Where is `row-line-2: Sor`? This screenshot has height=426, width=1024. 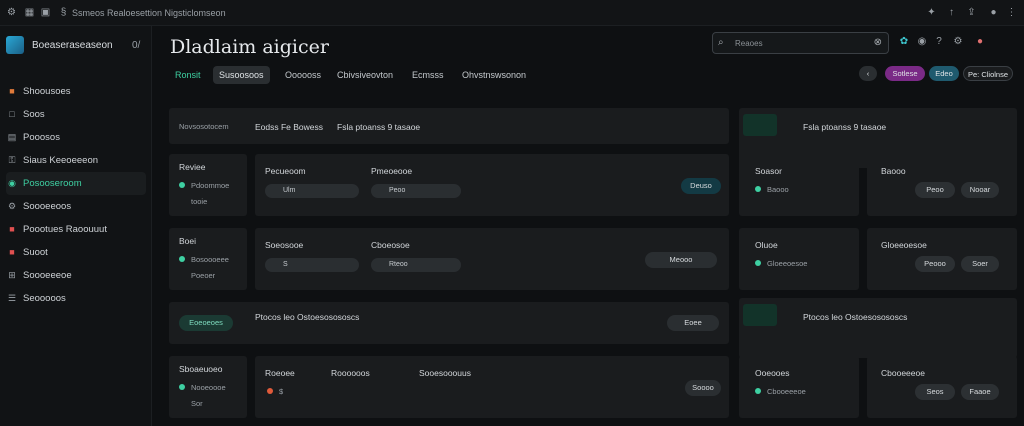 row-line-2: Sor is located at coordinates (197, 403).